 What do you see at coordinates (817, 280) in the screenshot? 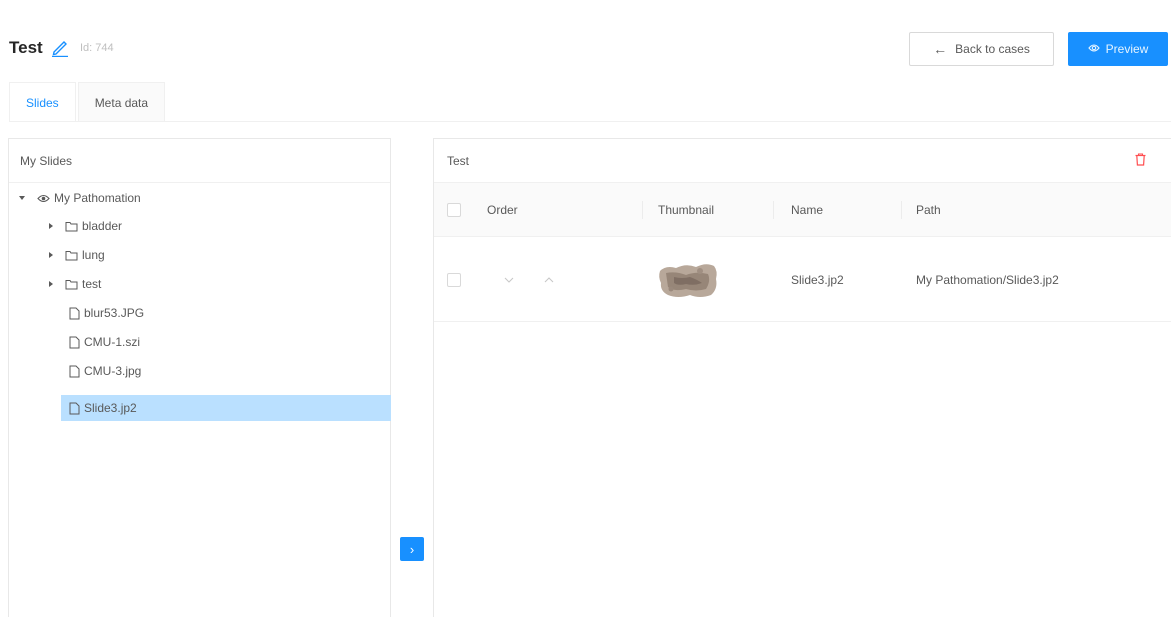
I see `slide-name: Slide3.jp2` at bounding box center [817, 280].